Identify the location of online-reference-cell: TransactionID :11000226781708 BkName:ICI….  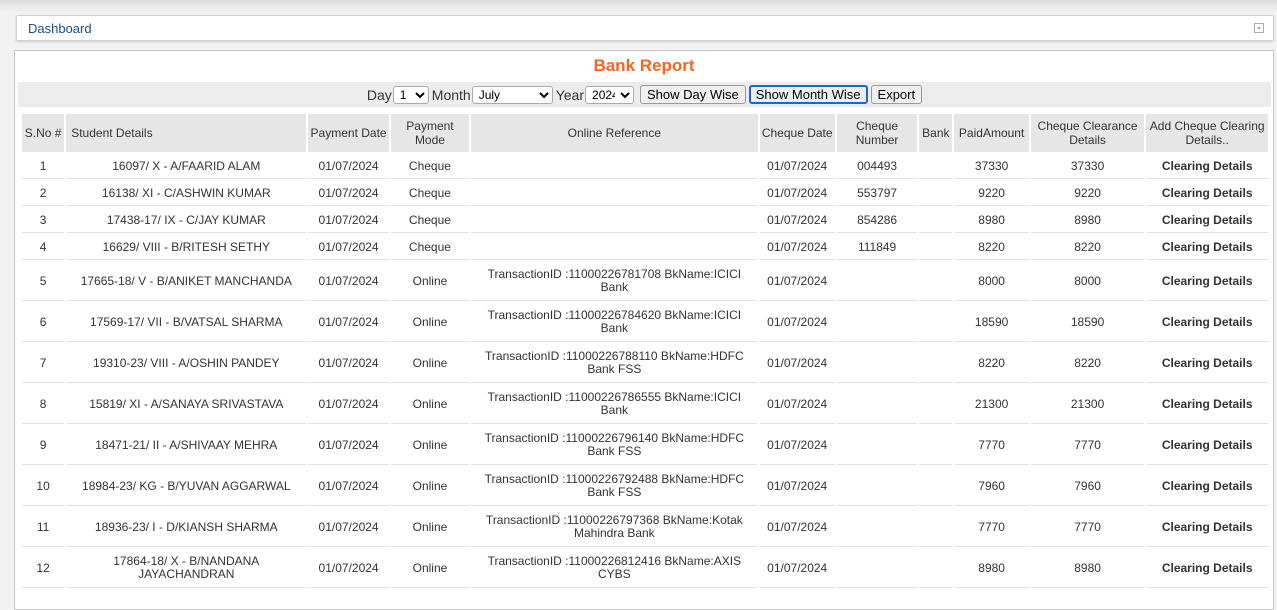
(614, 281).